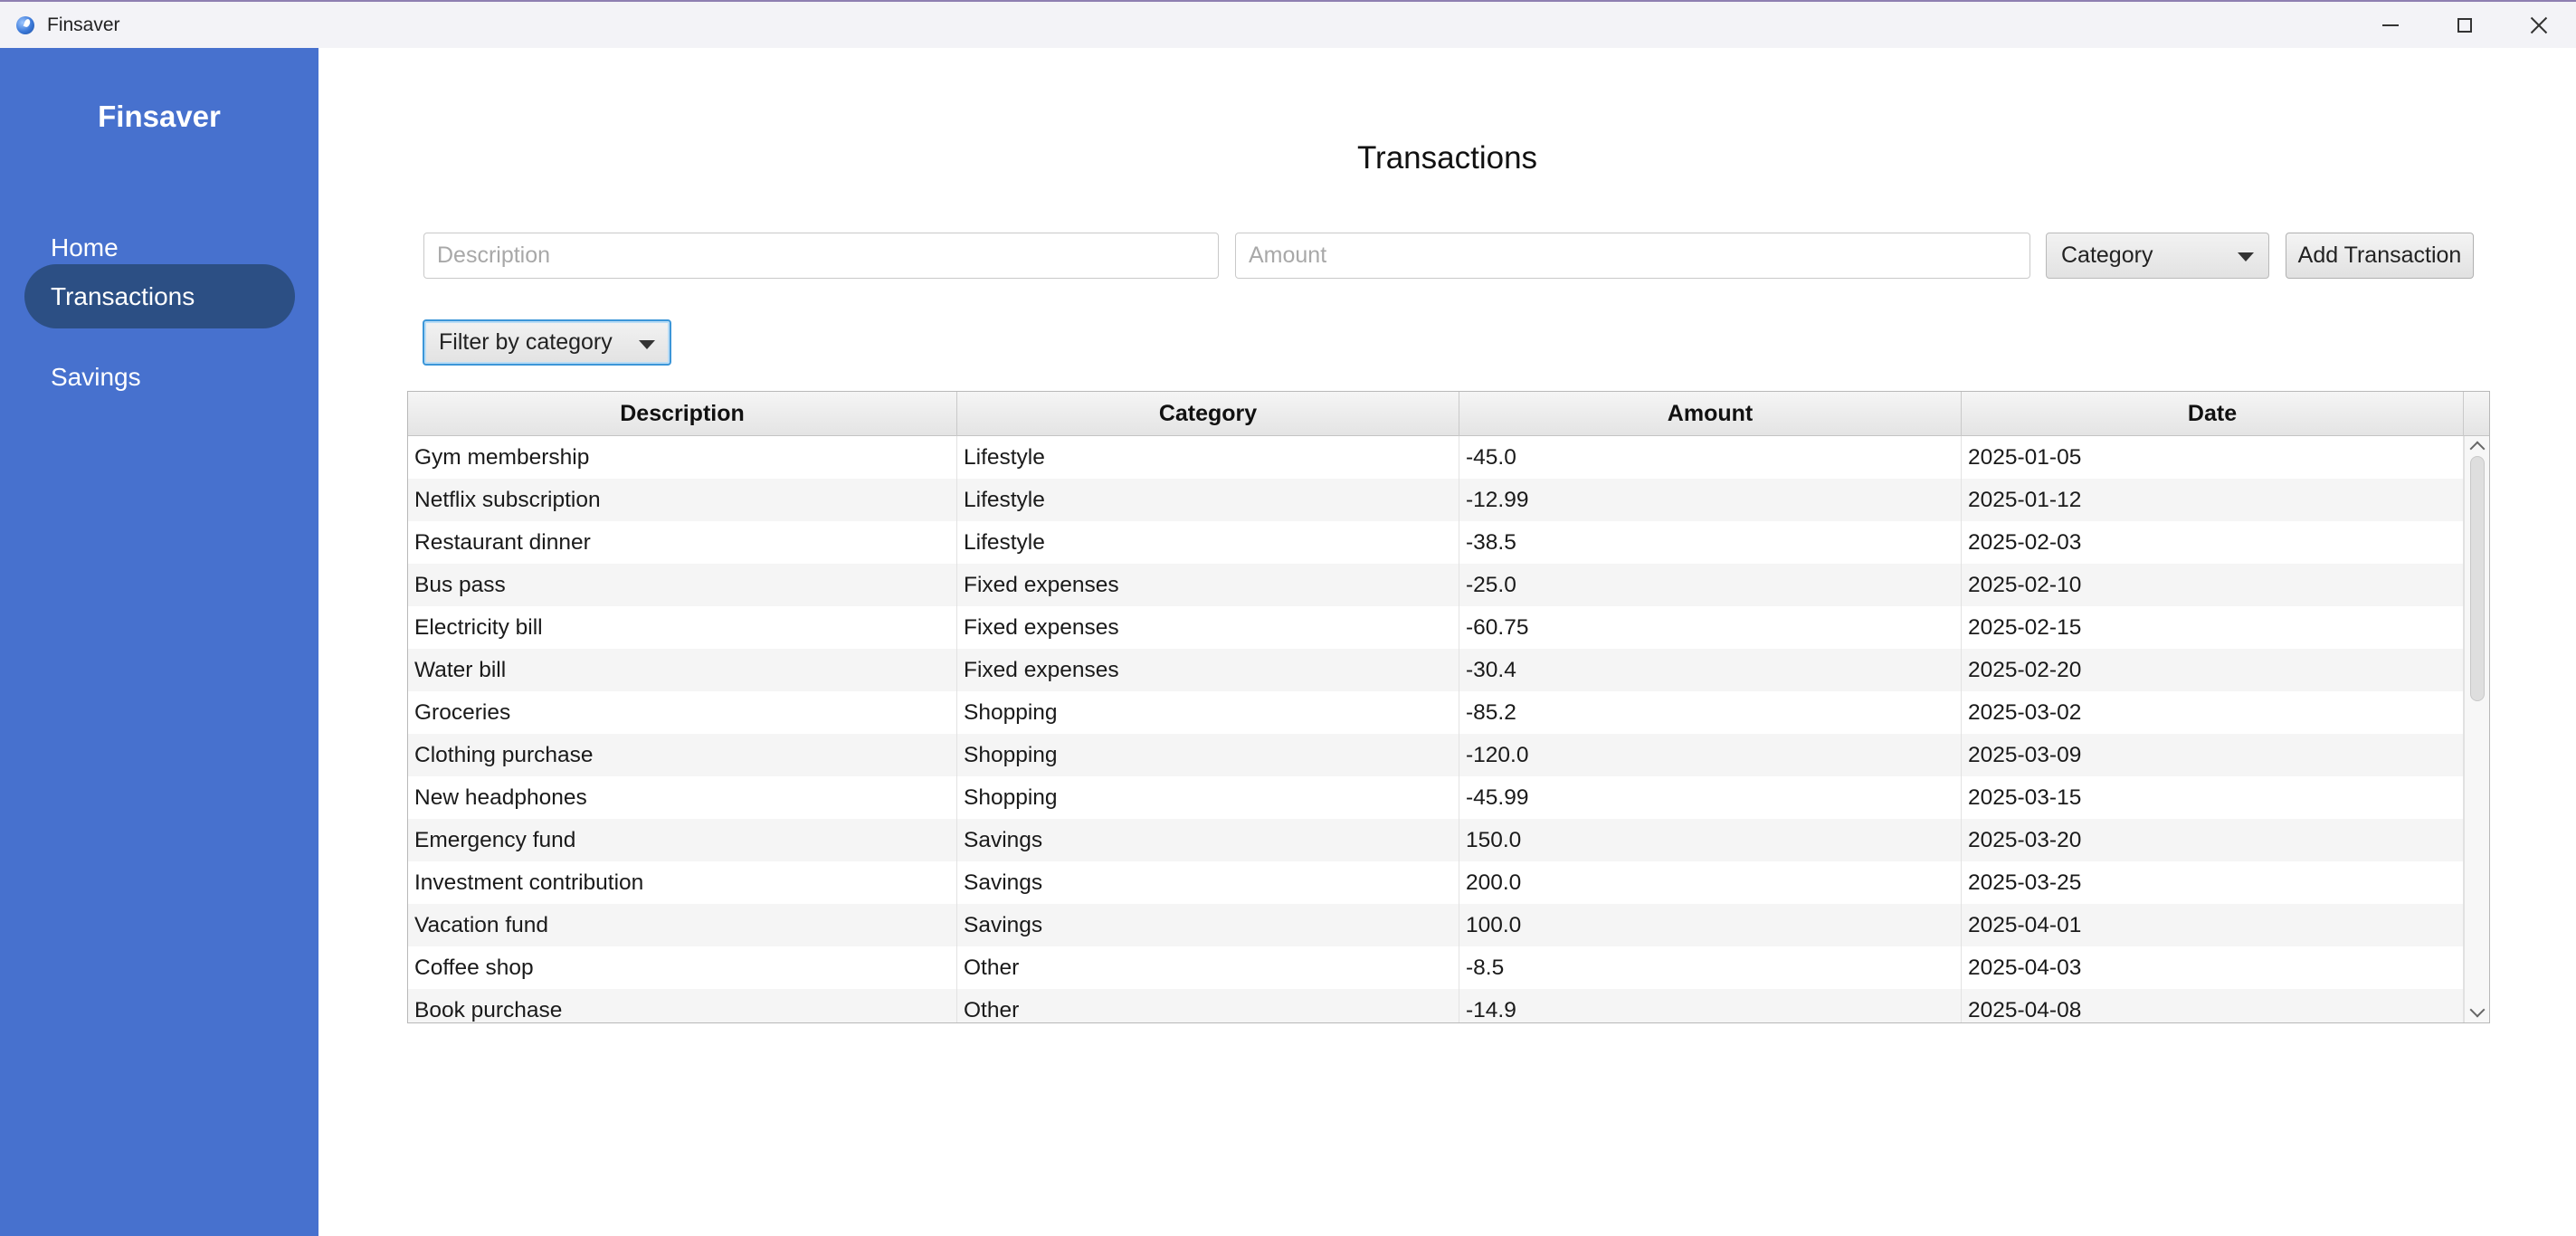 The image size is (2576, 1236). Describe the element at coordinates (682, 882) in the screenshot. I see `cell-description: Investment contribution` at that location.